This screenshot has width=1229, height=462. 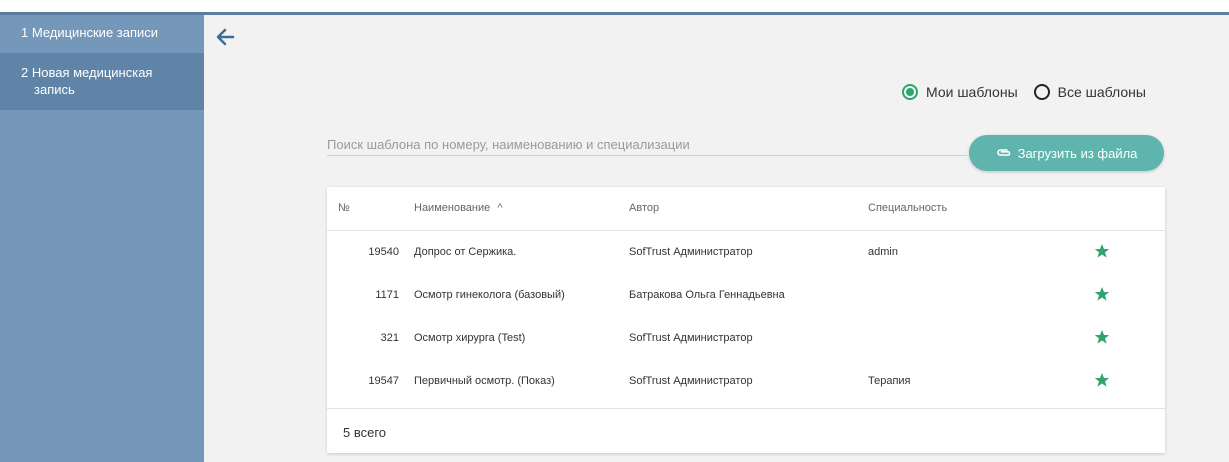 What do you see at coordinates (746, 209) in the screenshot?
I see `table-header: № Наименование ^ Автор Специальность` at bounding box center [746, 209].